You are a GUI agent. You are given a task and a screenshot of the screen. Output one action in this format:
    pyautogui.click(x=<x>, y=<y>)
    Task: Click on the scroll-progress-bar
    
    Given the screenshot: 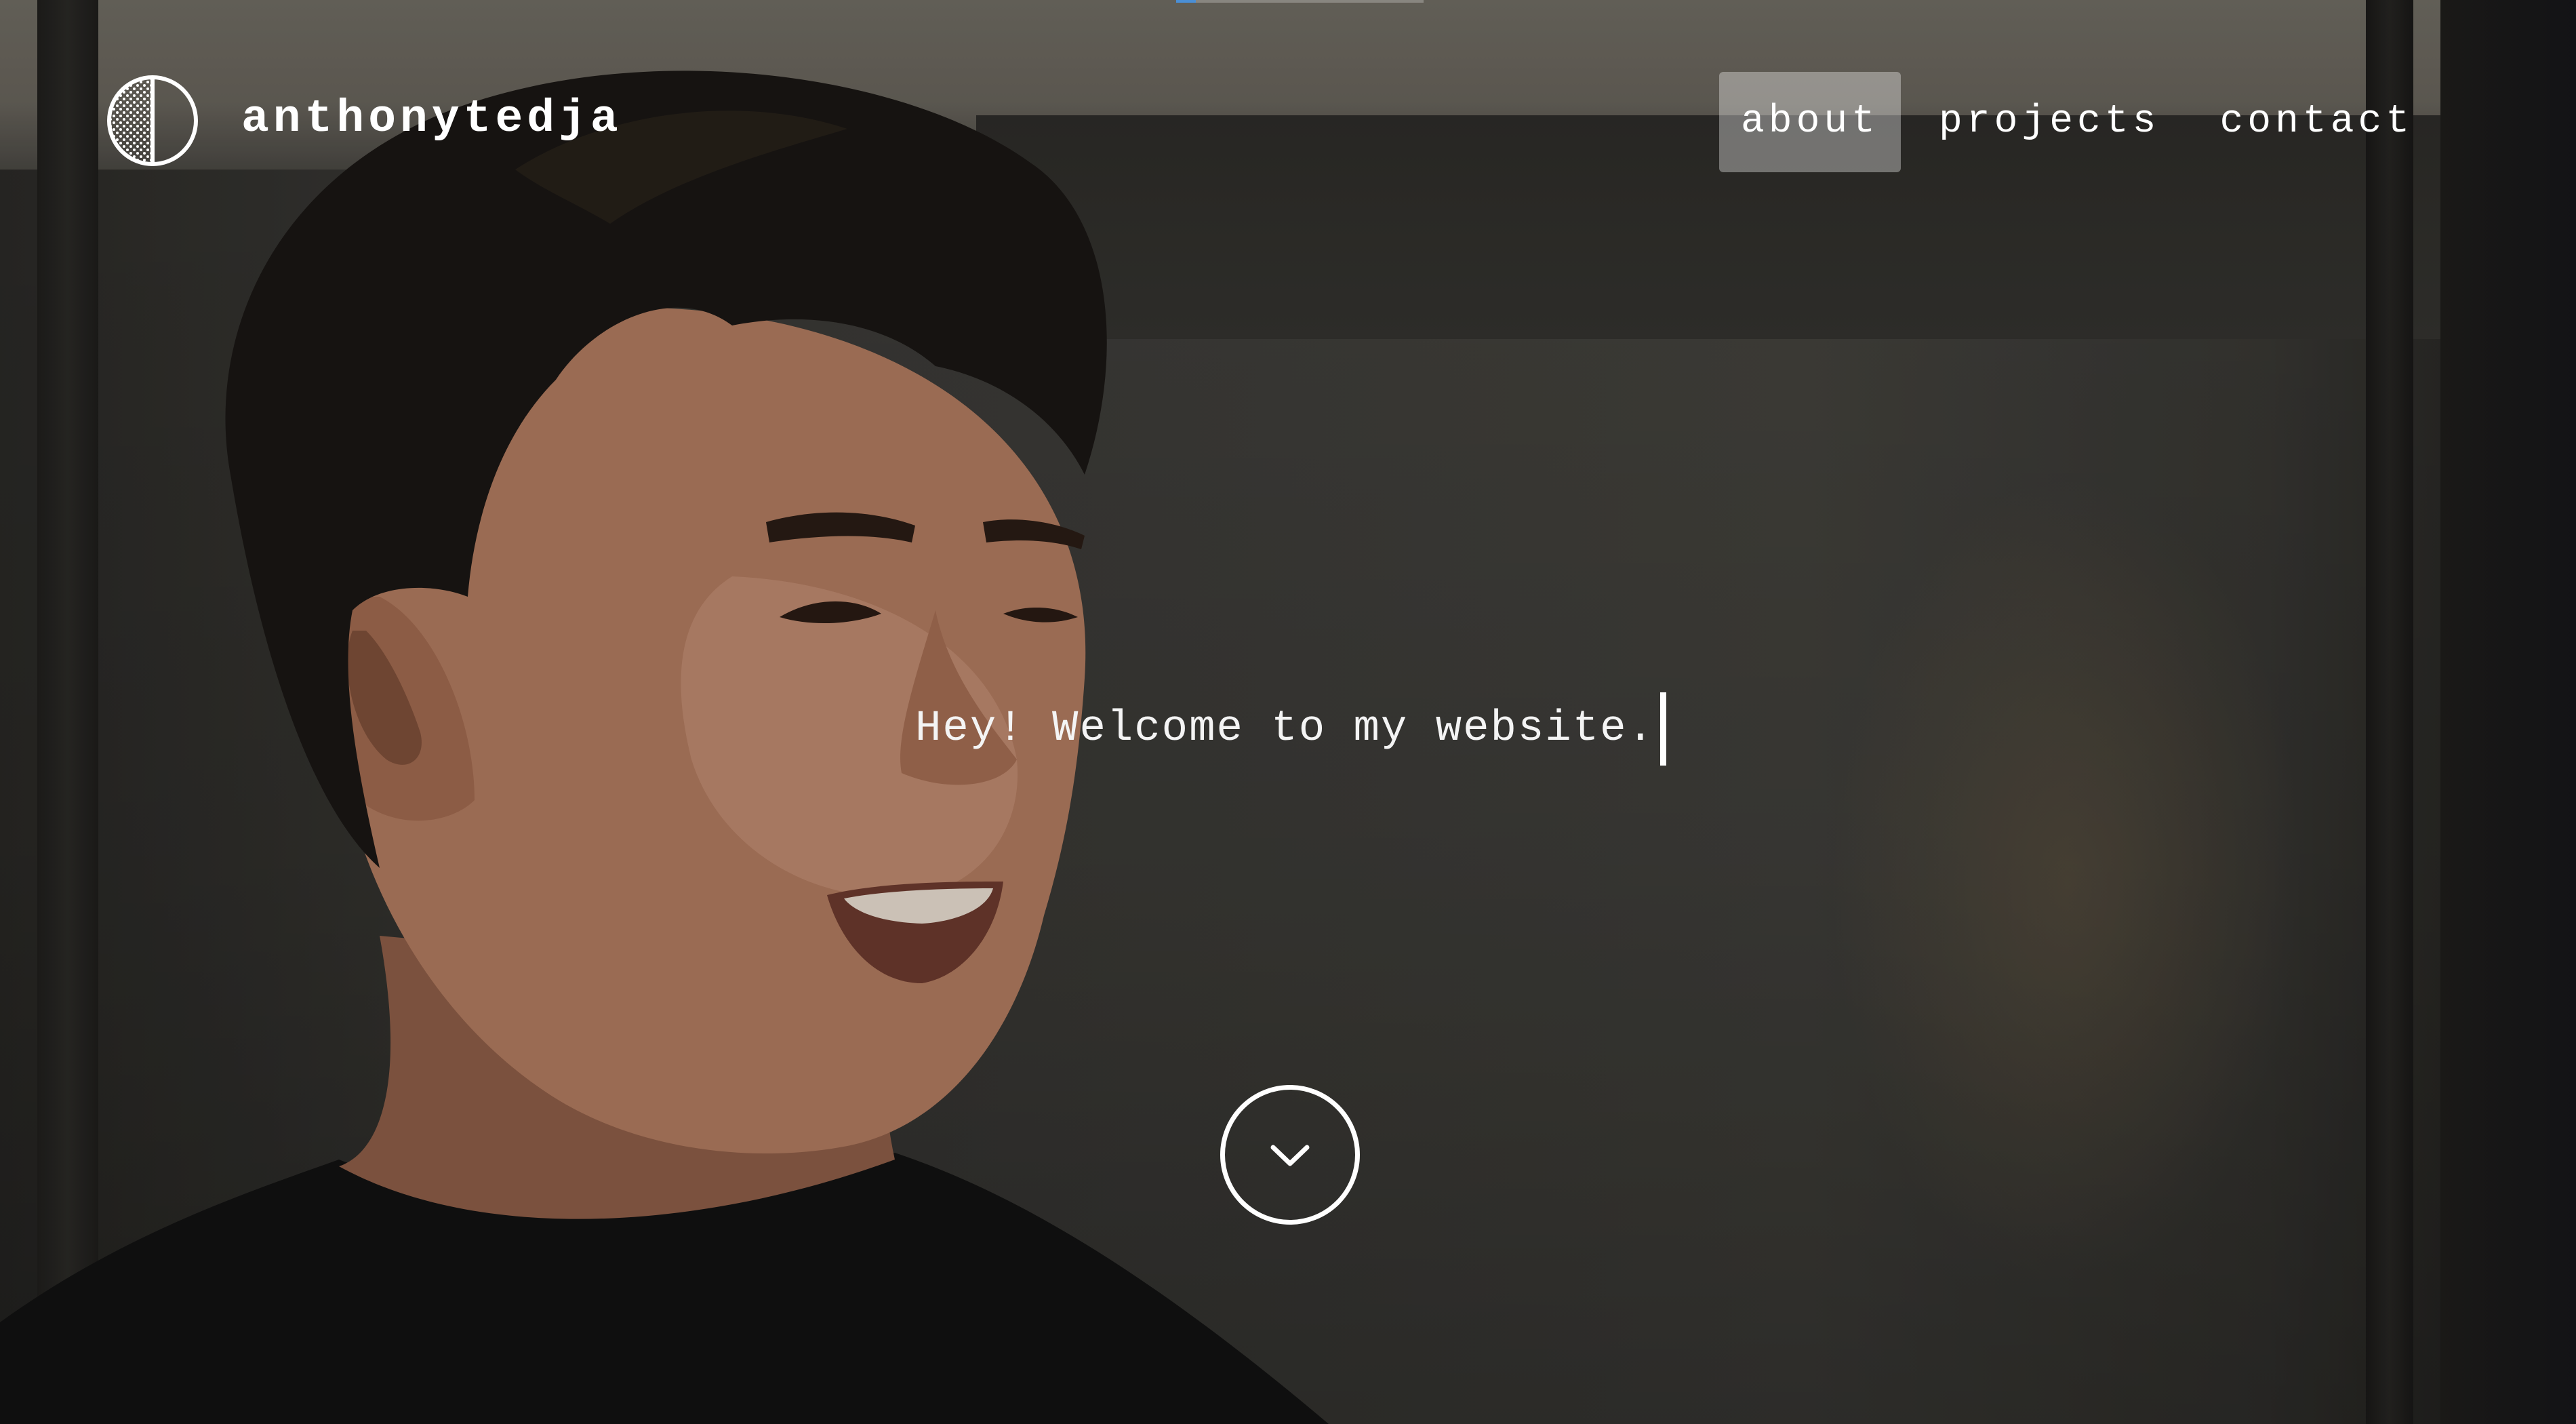 What is the action you would take?
    pyautogui.click(x=1300, y=2)
    